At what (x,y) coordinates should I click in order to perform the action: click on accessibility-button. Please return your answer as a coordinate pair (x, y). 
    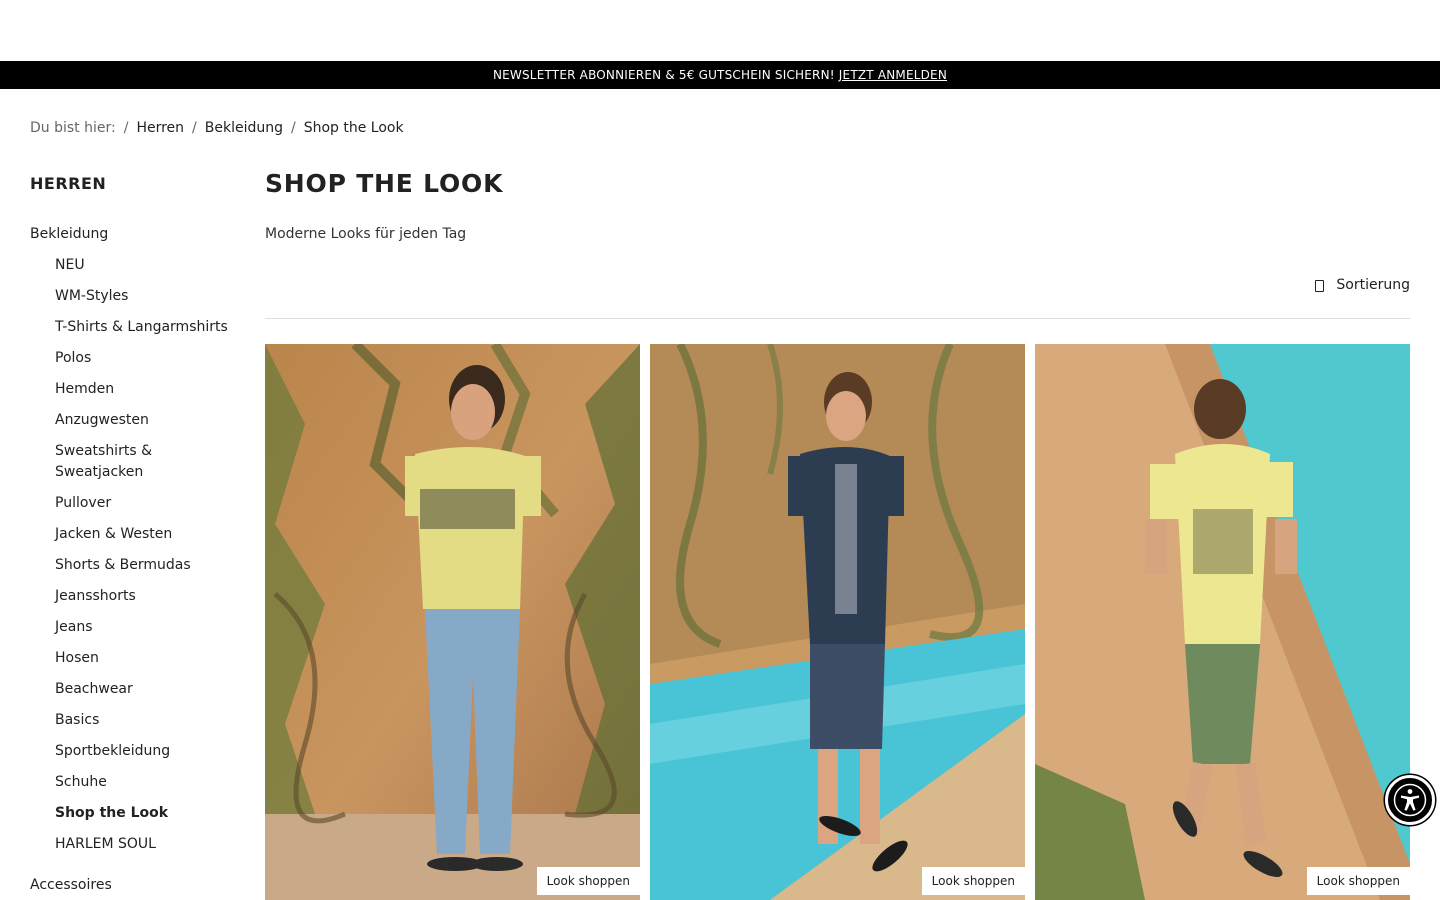
    Looking at the image, I should click on (1410, 800).